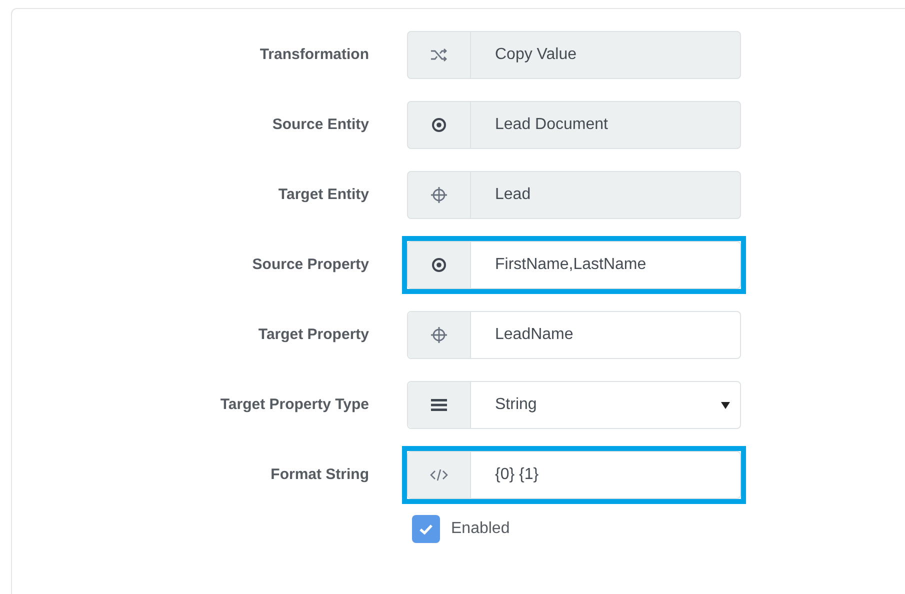  I want to click on shuffle-icon, so click(439, 55).